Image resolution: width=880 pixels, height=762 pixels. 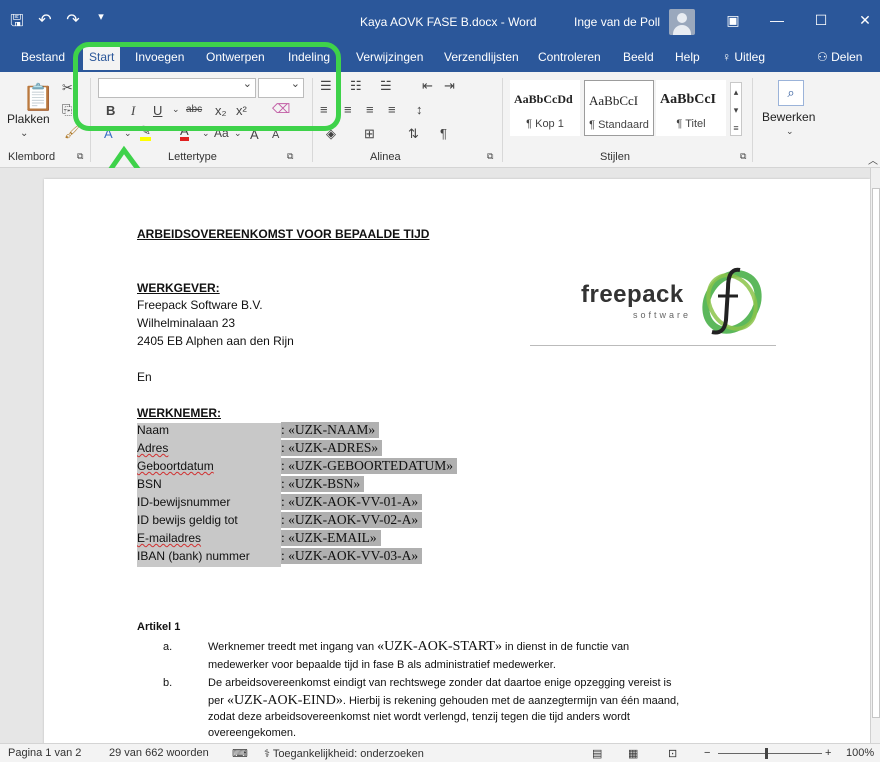 What do you see at coordinates (159, 627) in the screenshot?
I see `artikel-title: Artikel 1` at bounding box center [159, 627].